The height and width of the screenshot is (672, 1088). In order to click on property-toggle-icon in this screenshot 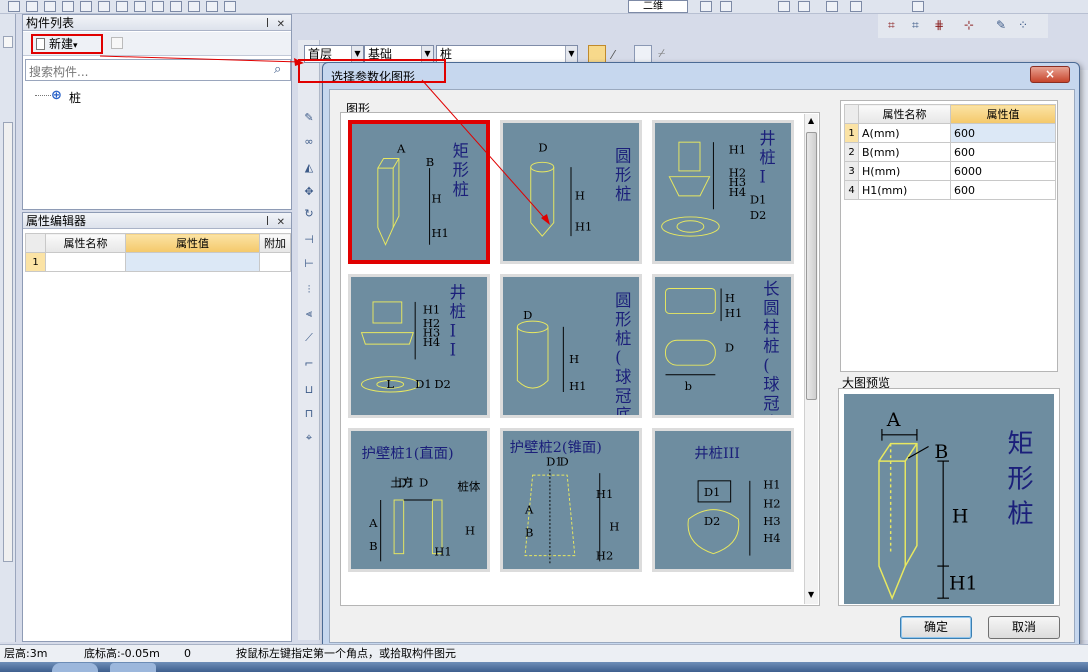, I will do `click(597, 54)`.